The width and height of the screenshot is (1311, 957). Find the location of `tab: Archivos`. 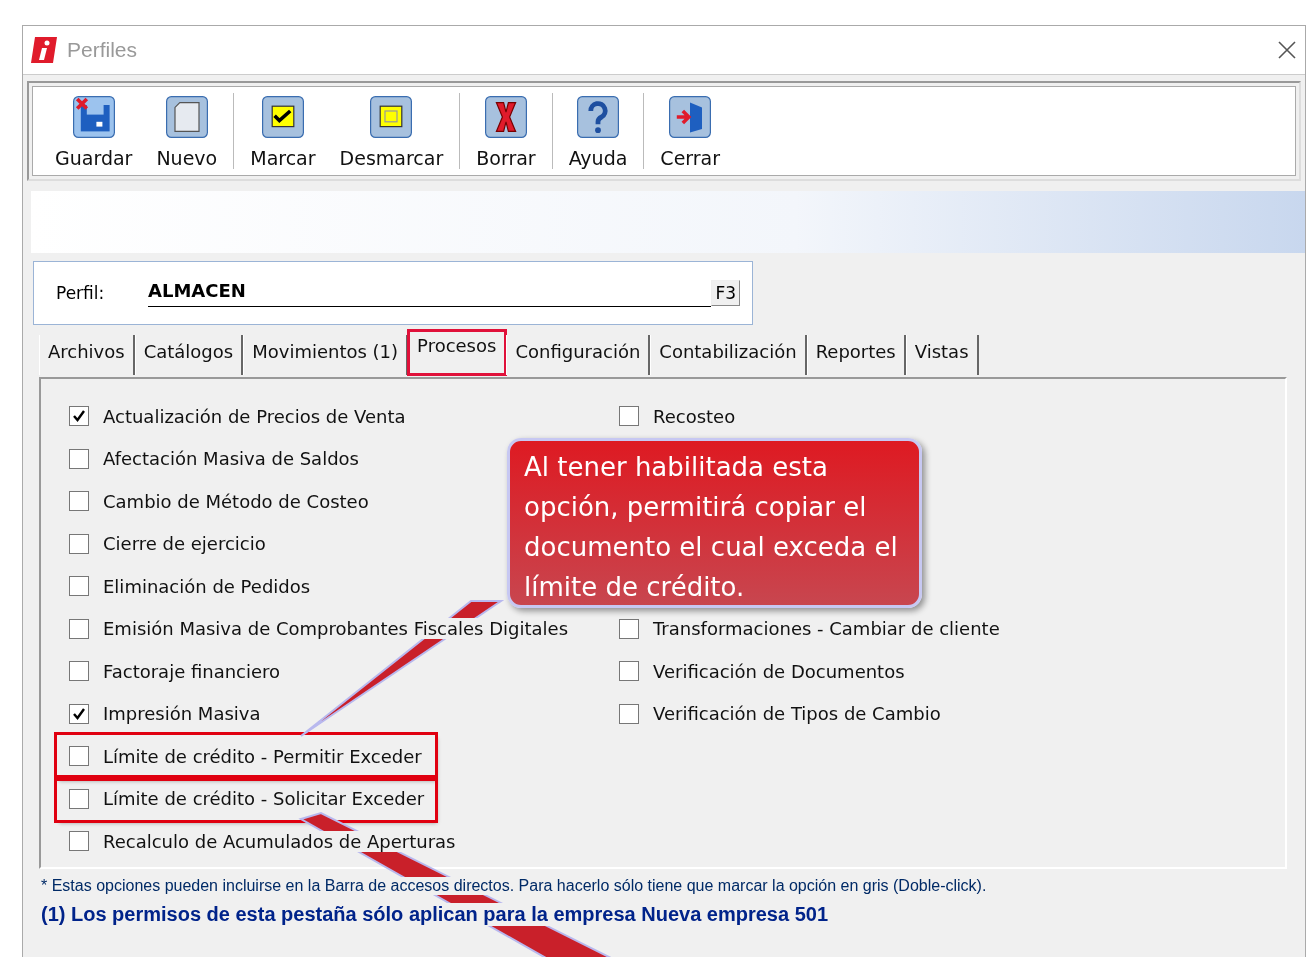

tab: Archivos is located at coordinates (87, 355).